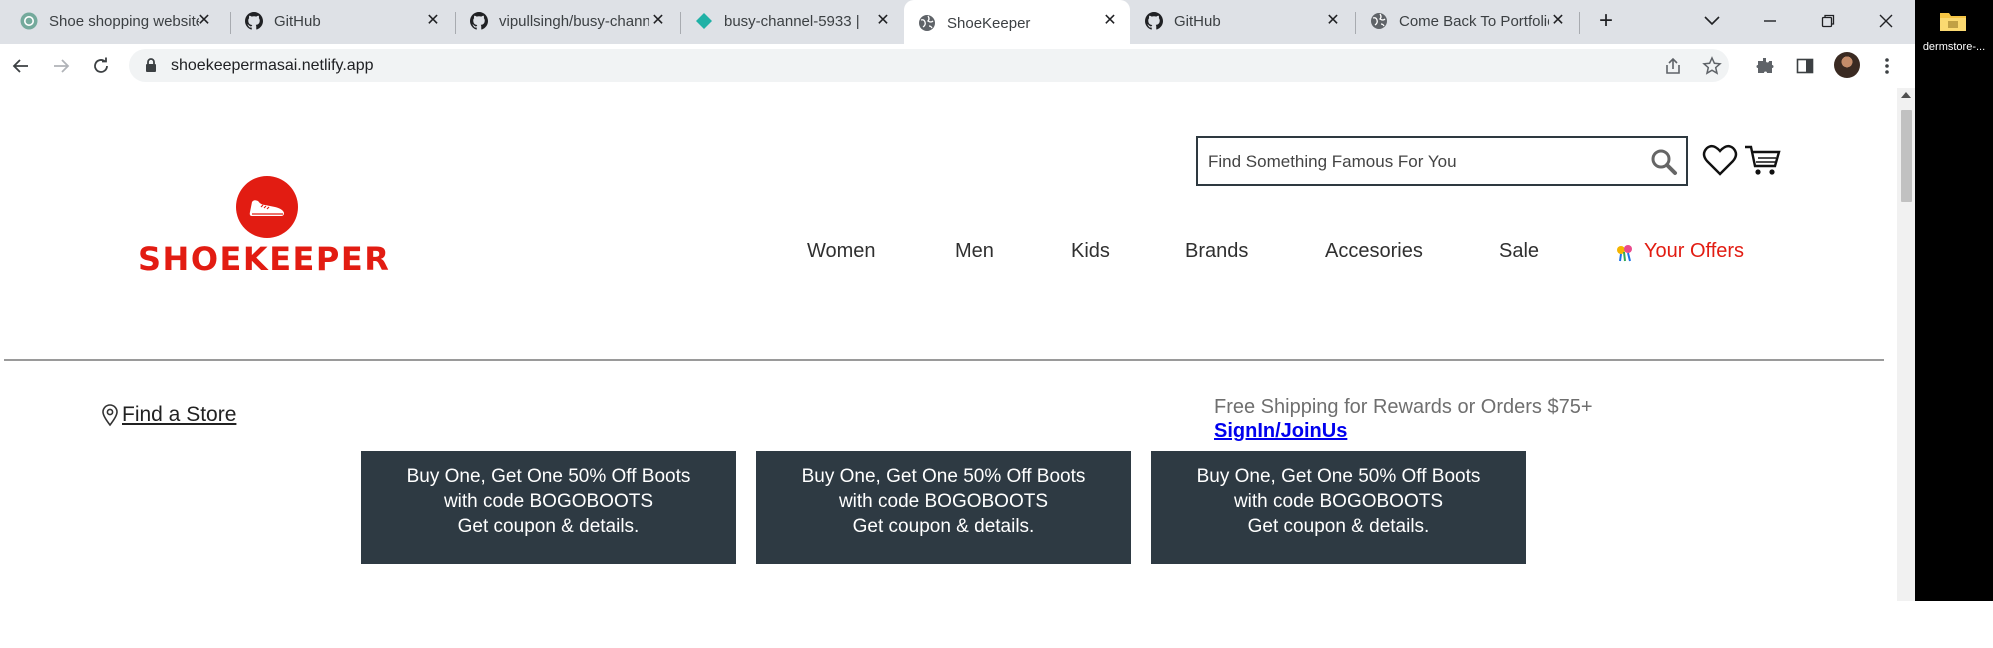 This screenshot has width=1993, height=648. I want to click on side-panel-icon, so click(1805, 66).